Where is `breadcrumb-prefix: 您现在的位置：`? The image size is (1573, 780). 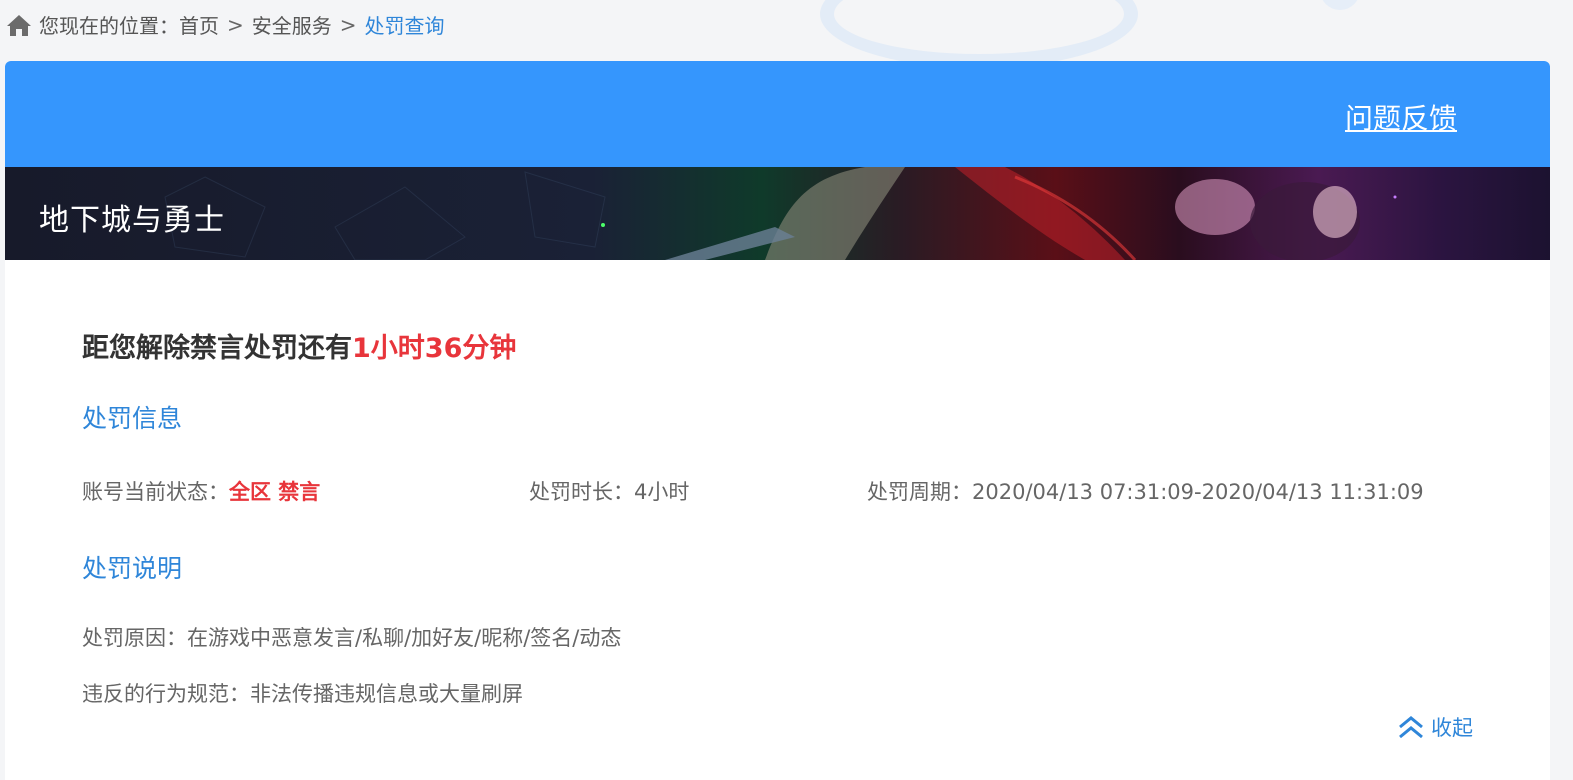
breadcrumb-prefix: 您现在的位置： is located at coordinates (109, 26).